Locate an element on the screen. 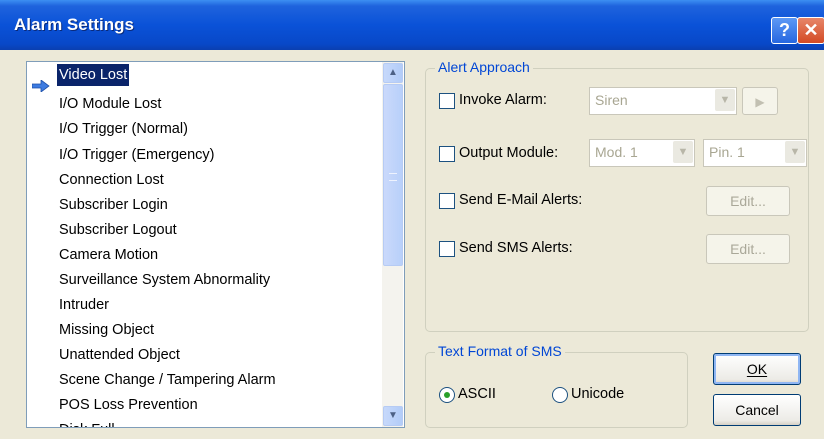  list-item-missing-object: Missing Object is located at coordinates (106, 330).